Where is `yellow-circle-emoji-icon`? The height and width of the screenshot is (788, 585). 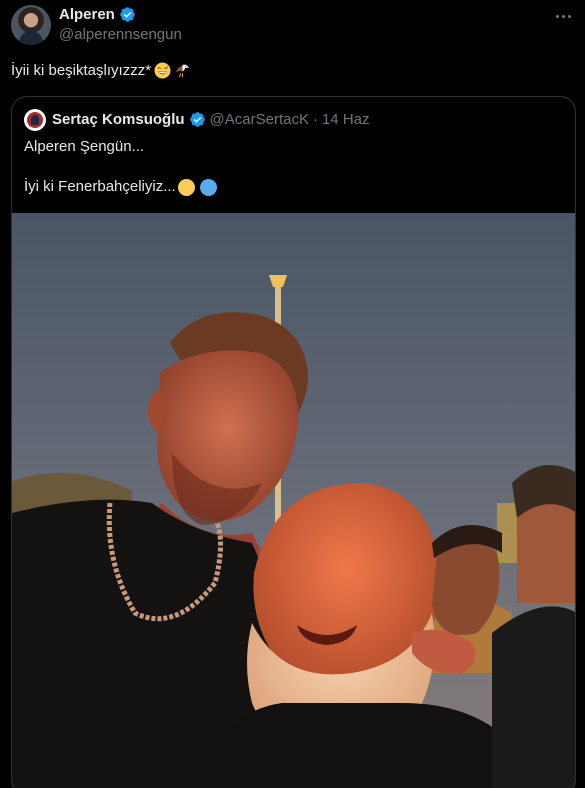
yellow-circle-emoji-icon is located at coordinates (186, 187).